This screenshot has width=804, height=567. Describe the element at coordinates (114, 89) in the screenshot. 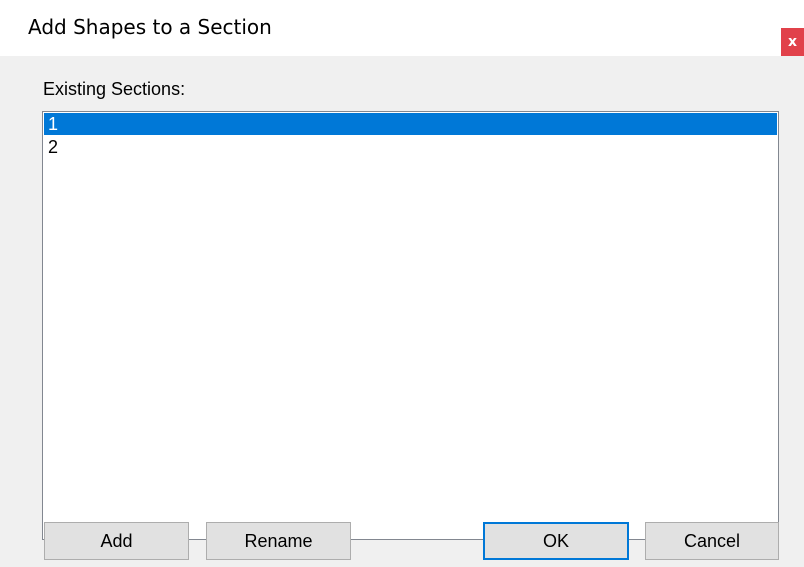

I see `existing-sections-label: Existing Sections:` at that location.